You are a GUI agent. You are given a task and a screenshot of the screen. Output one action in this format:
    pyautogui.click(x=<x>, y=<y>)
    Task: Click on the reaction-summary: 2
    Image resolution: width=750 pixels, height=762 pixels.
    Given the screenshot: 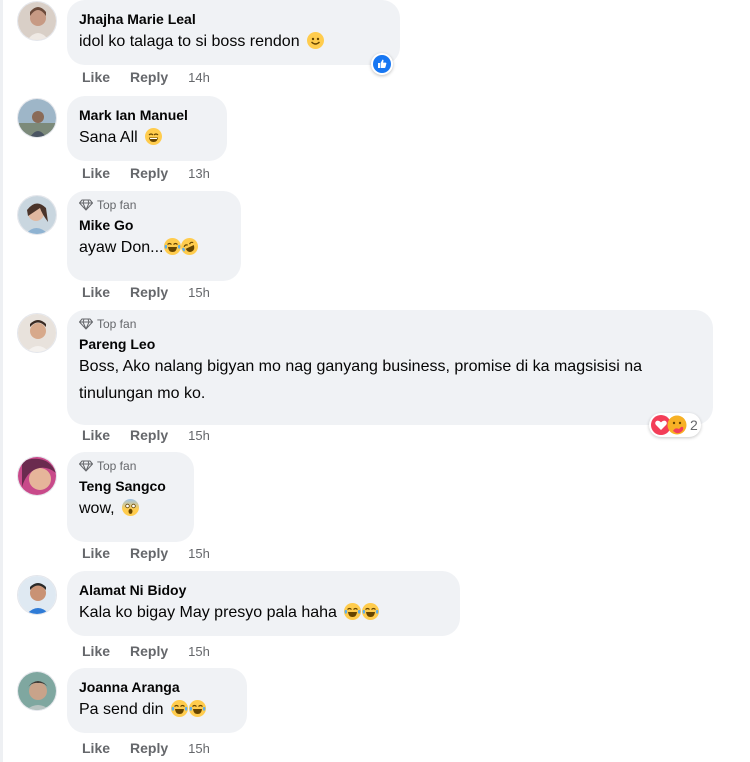 What is the action you would take?
    pyautogui.click(x=675, y=425)
    